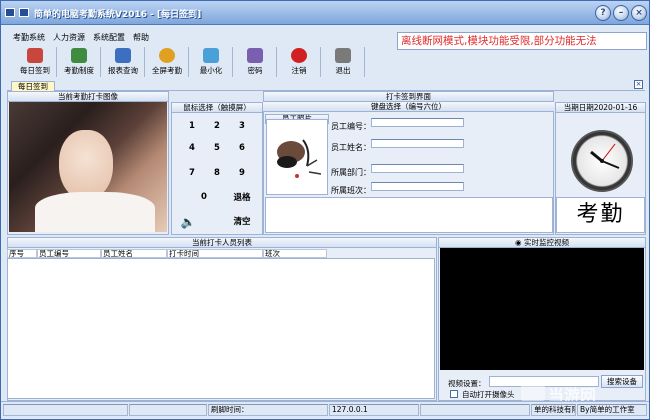  Describe the element at coordinates (409, 215) in the screenshot. I see `checkin-message-area` at that location.